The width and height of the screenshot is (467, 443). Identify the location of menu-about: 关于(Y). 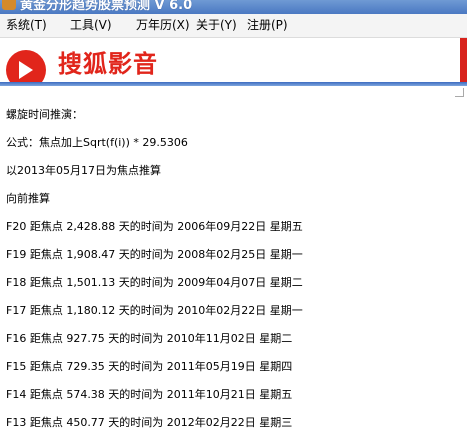
(216, 25).